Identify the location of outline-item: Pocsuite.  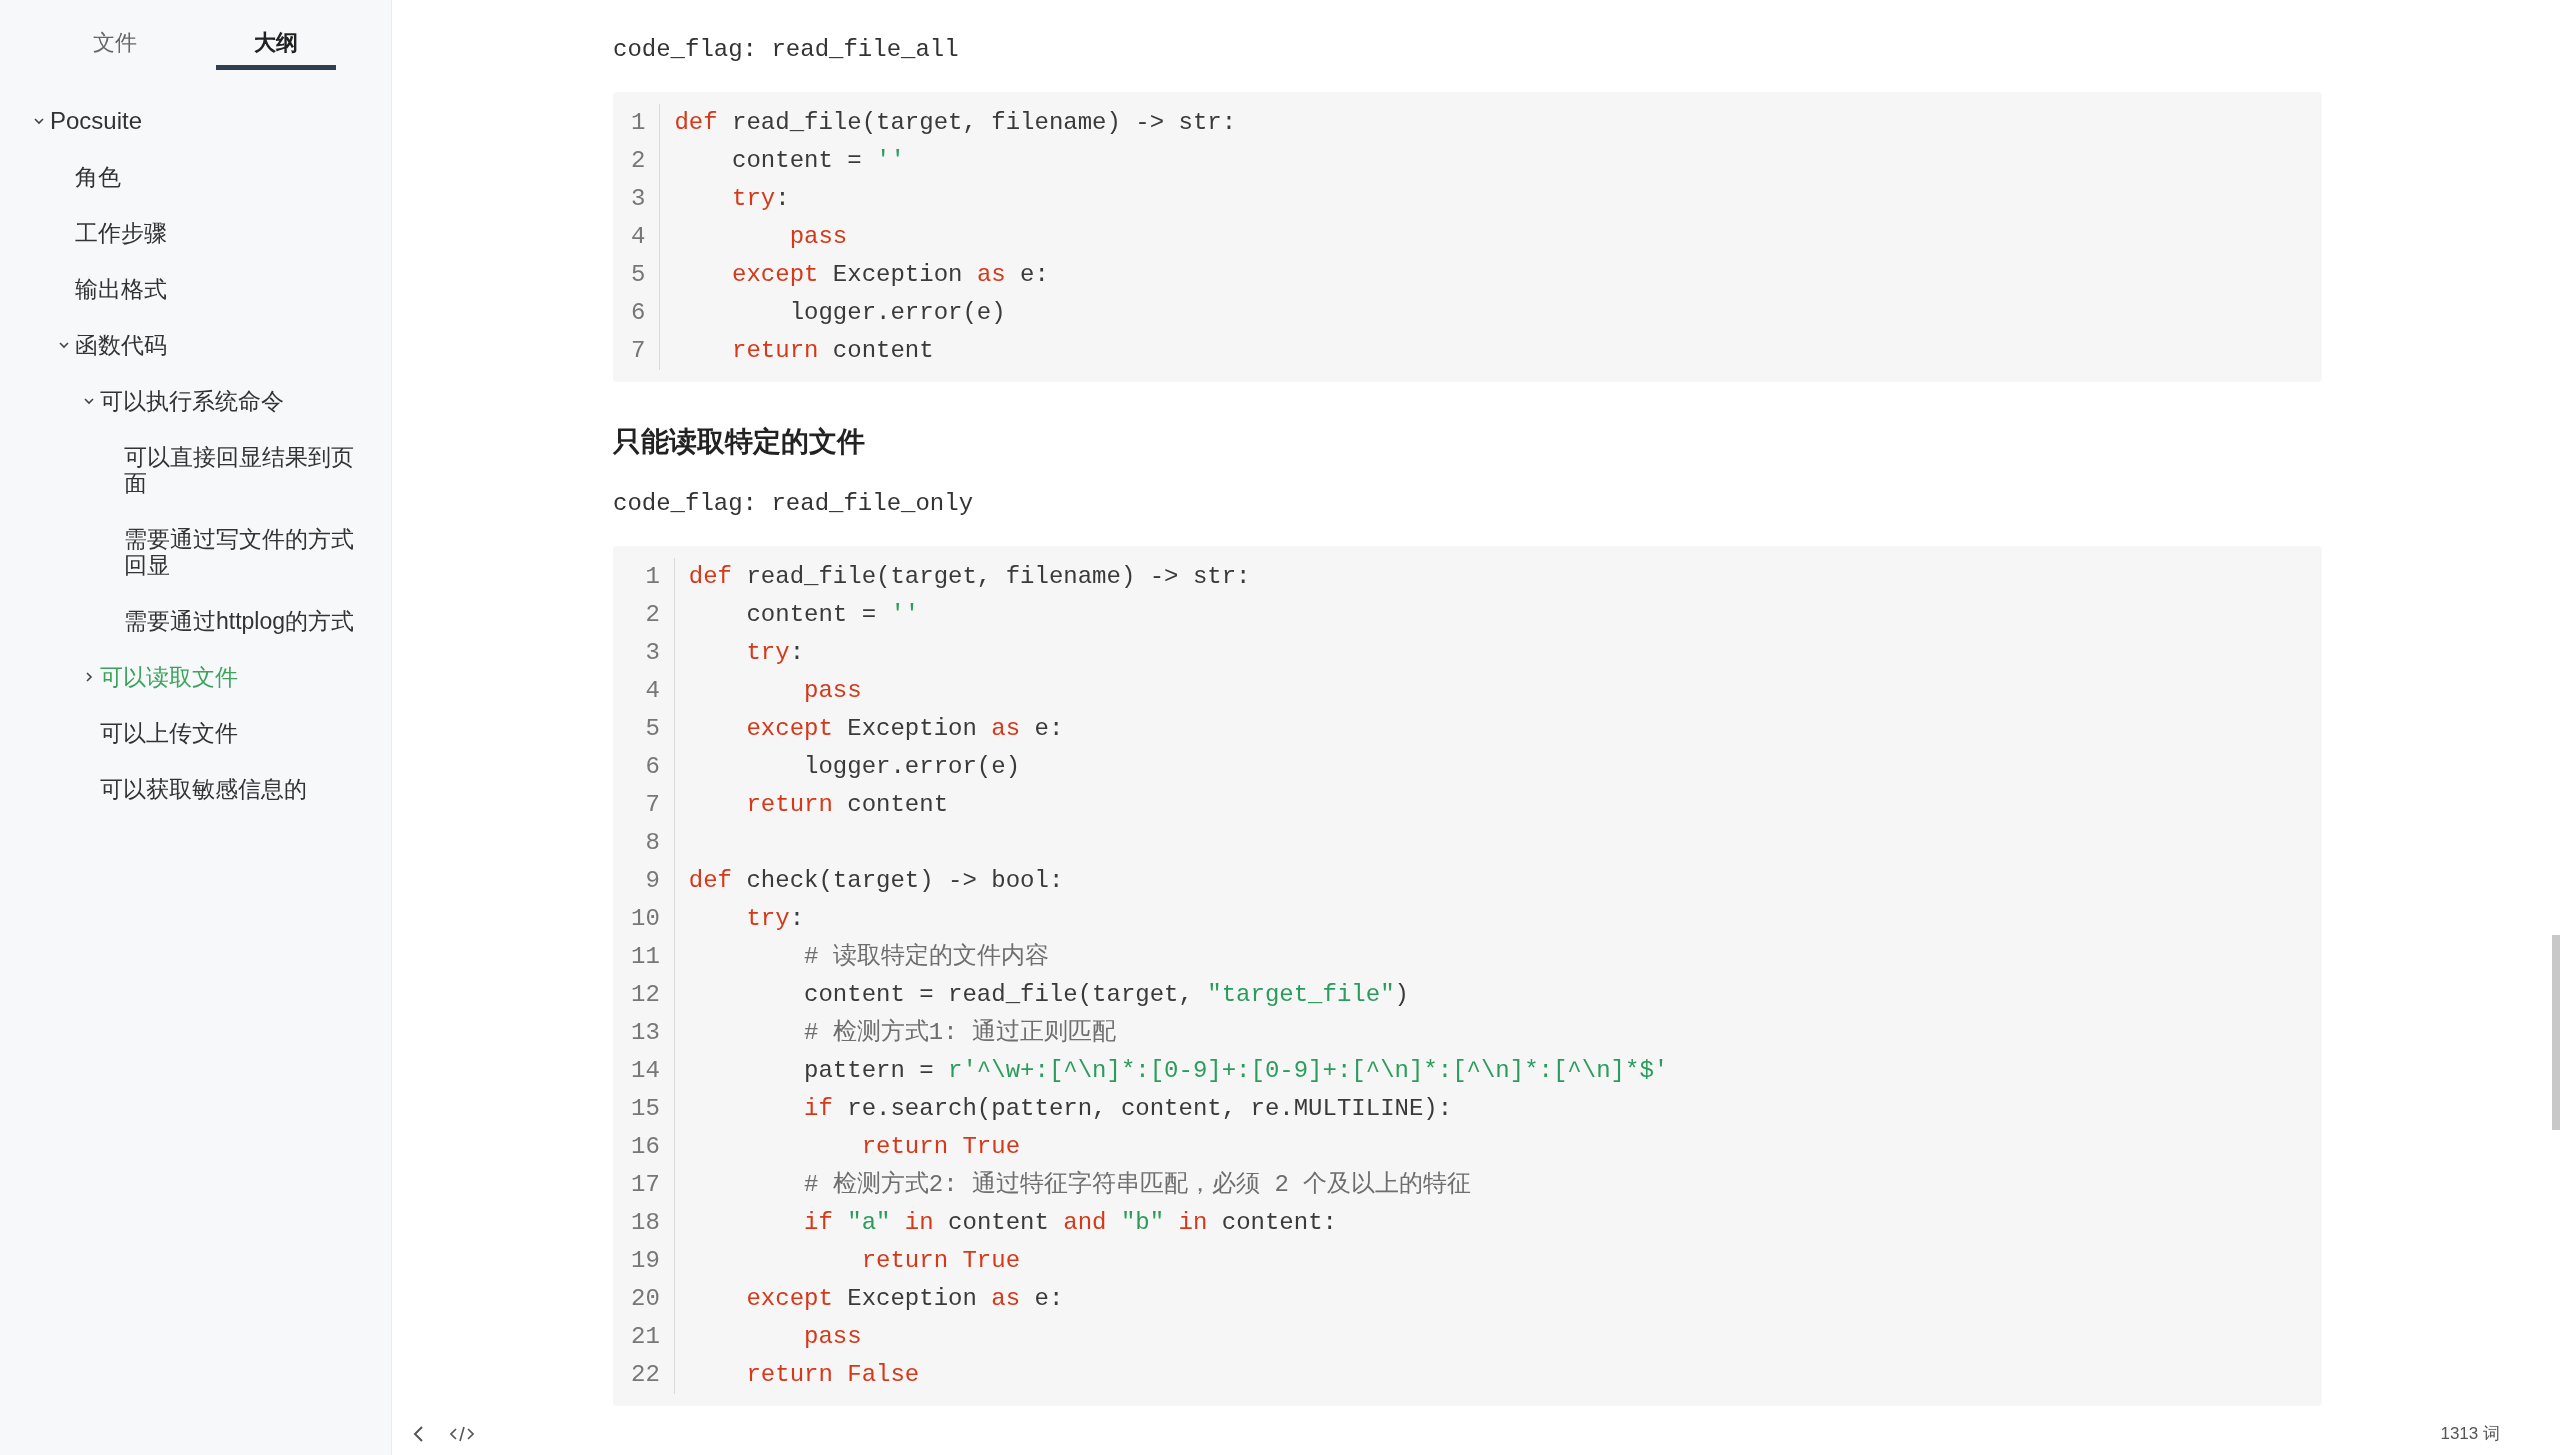
(96, 121).